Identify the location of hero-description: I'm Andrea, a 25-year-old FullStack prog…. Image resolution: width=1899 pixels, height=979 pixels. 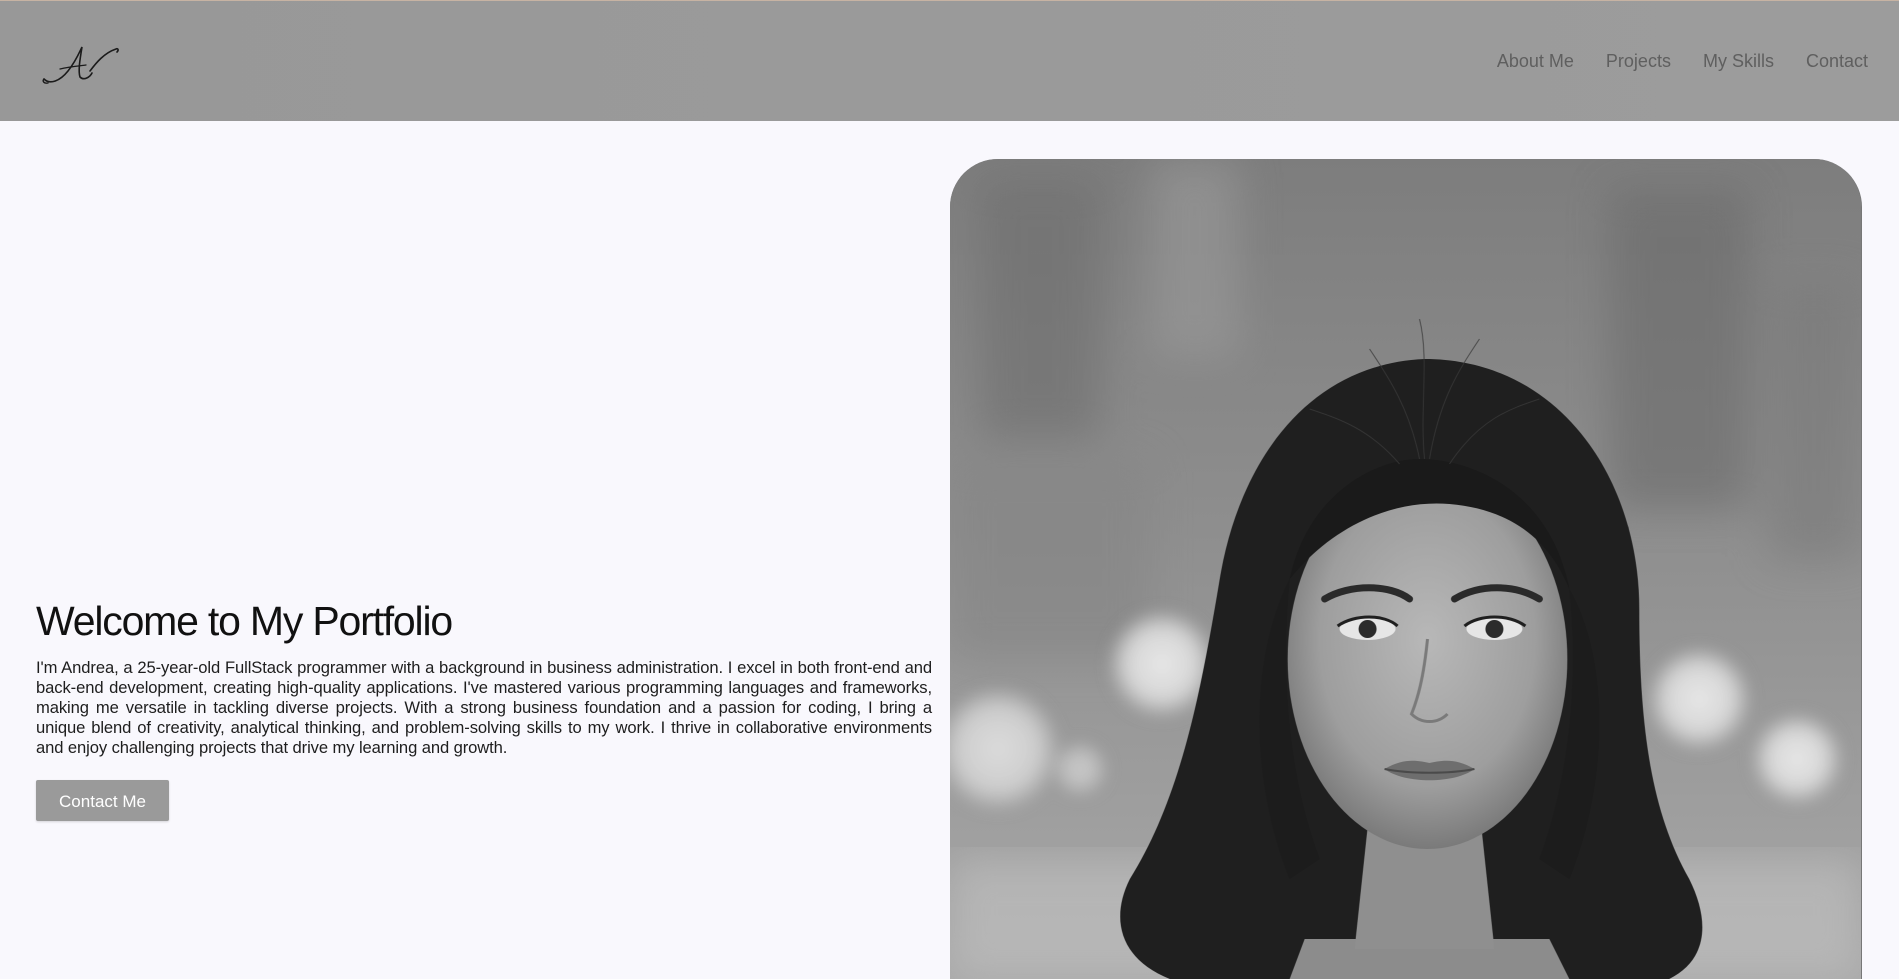
(484, 707).